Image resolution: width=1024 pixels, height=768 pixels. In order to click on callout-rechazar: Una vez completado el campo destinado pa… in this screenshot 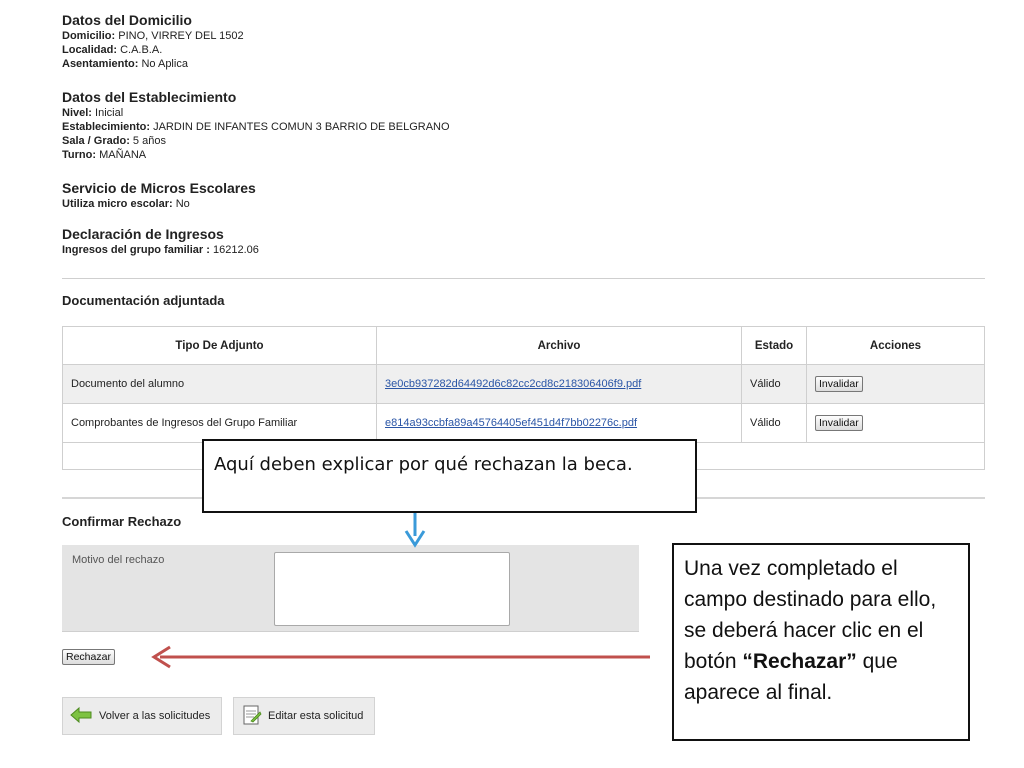, I will do `click(821, 642)`.